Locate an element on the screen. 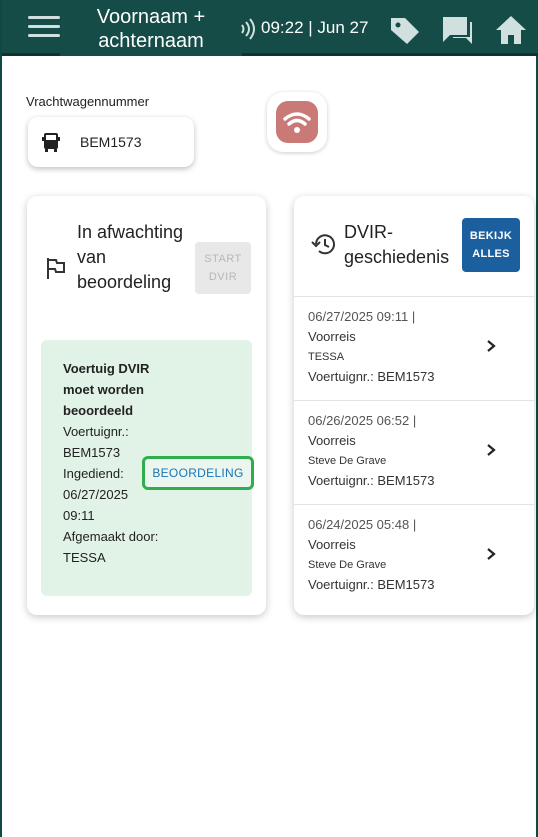 The width and height of the screenshot is (538, 837). history-title: DVIR-geschiedenis is located at coordinates (397, 244).